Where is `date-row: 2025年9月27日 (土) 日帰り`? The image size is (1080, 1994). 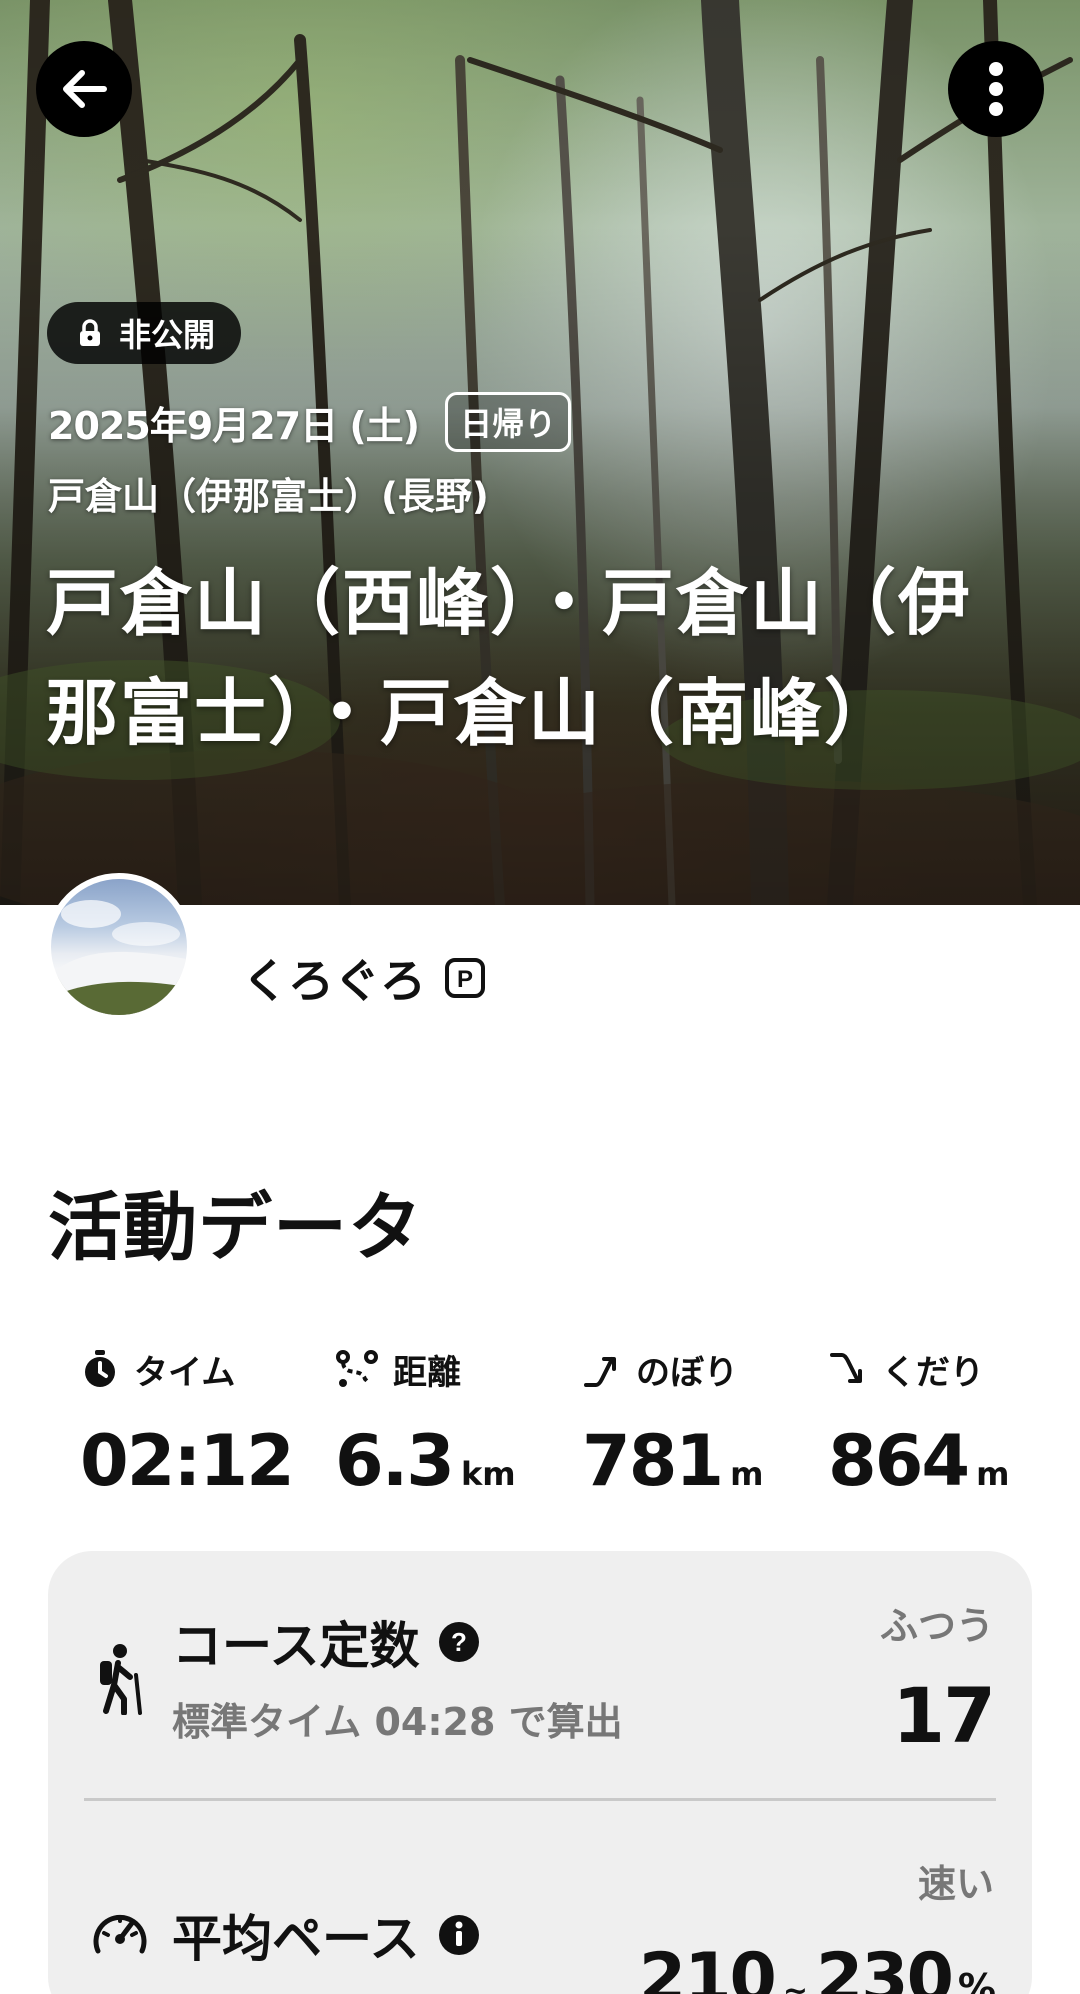
date-row: 2025年9月27日 (土) 日帰り is located at coordinates (310, 422).